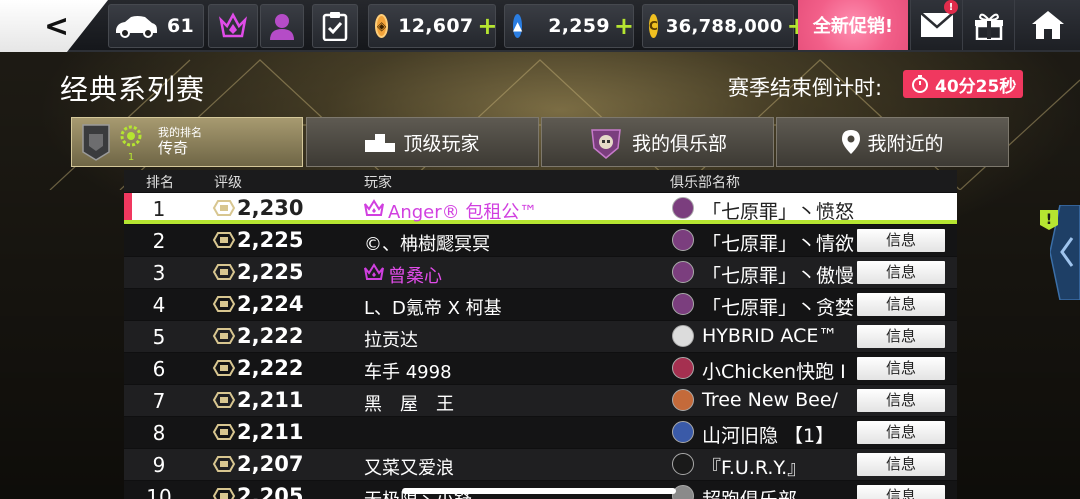 This screenshot has width=1080, height=499. I want to click on club-name: 「七原罪」丶傲慢, so click(778, 274).